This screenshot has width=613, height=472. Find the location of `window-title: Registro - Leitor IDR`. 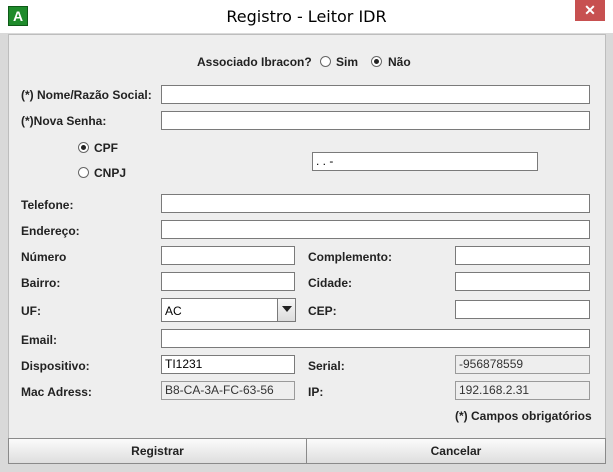

window-title: Registro - Leitor IDR is located at coordinates (306, 16).